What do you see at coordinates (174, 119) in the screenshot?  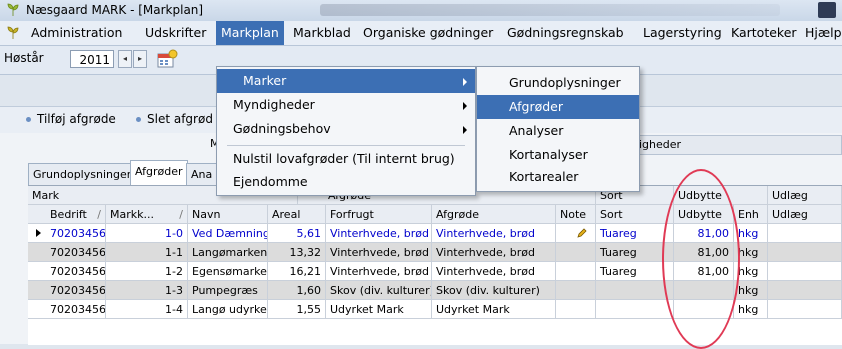 I see `delete-crop-button: Slet afgrød` at bounding box center [174, 119].